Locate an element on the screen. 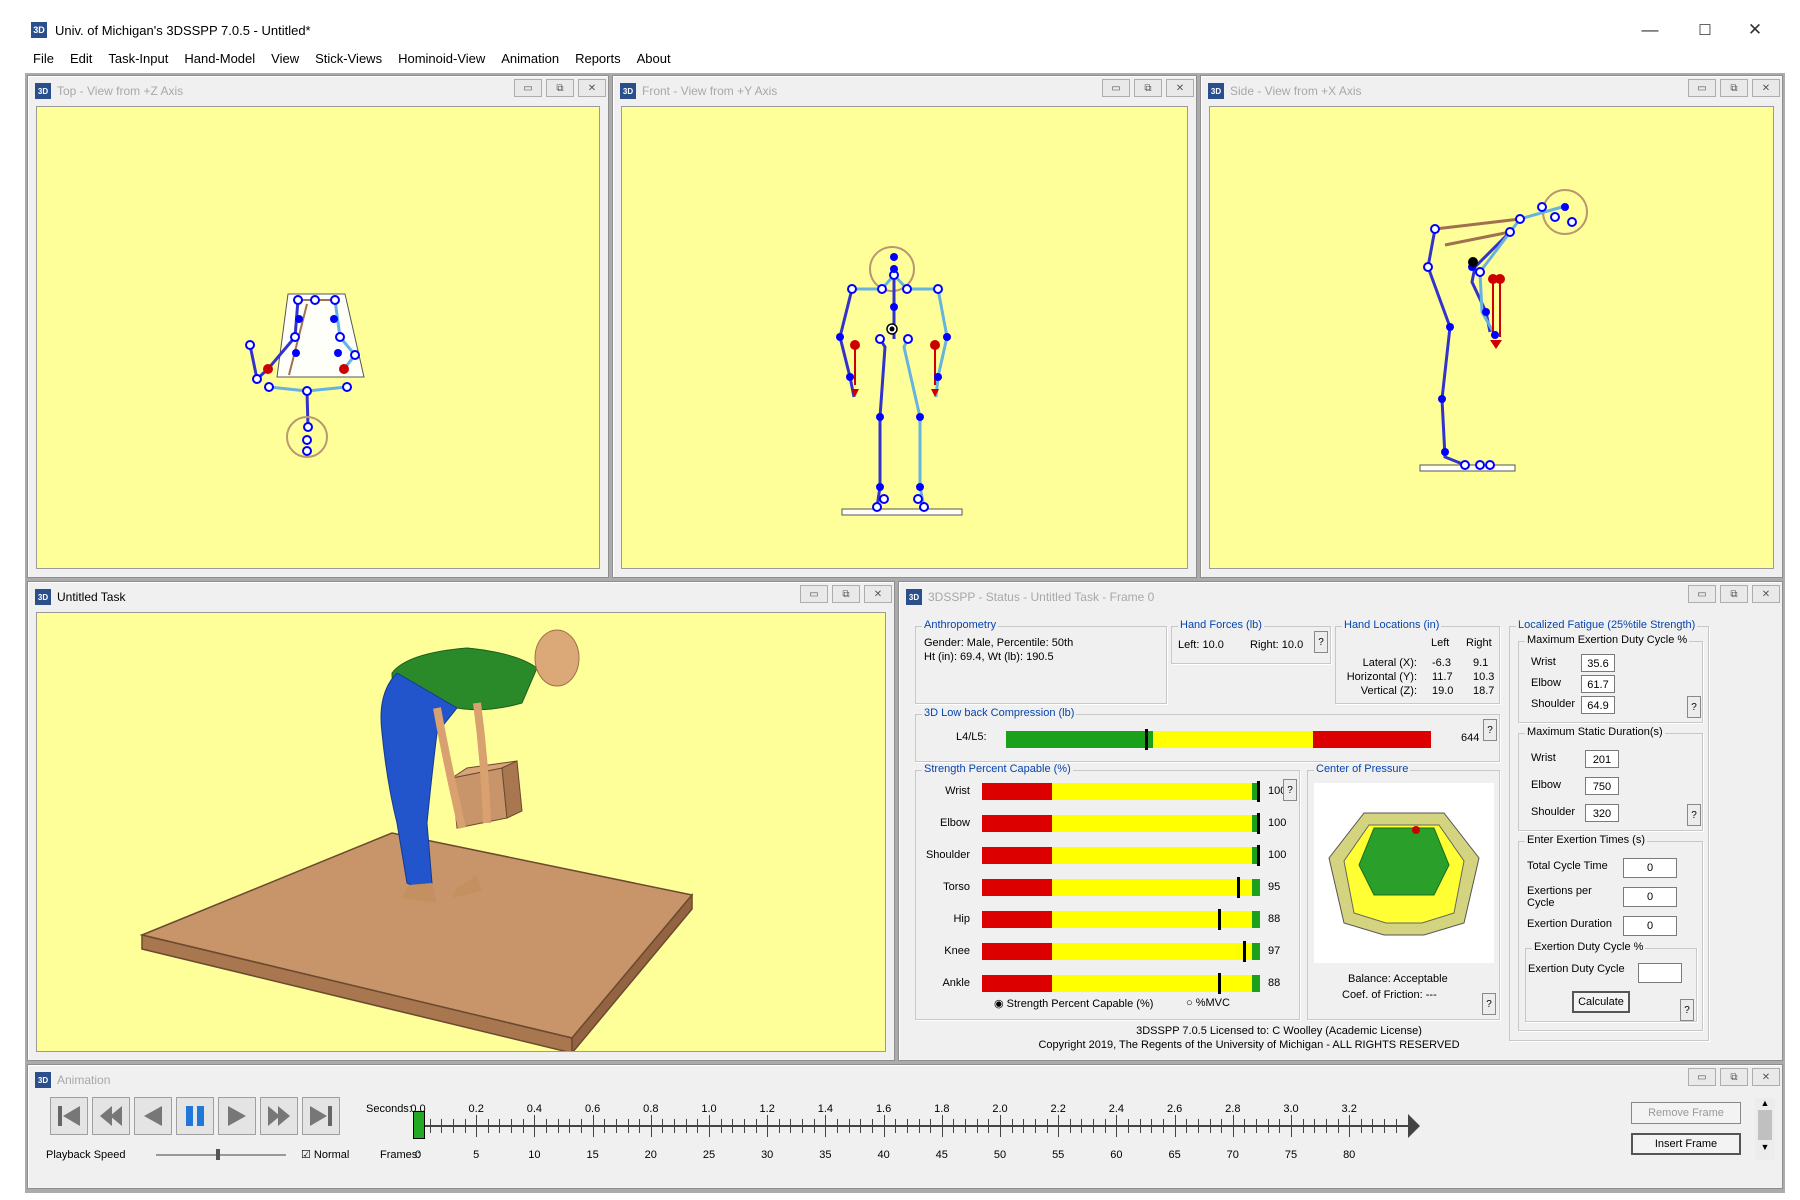 The width and height of the screenshot is (1800, 1200). menu-file: File is located at coordinates (43, 59).